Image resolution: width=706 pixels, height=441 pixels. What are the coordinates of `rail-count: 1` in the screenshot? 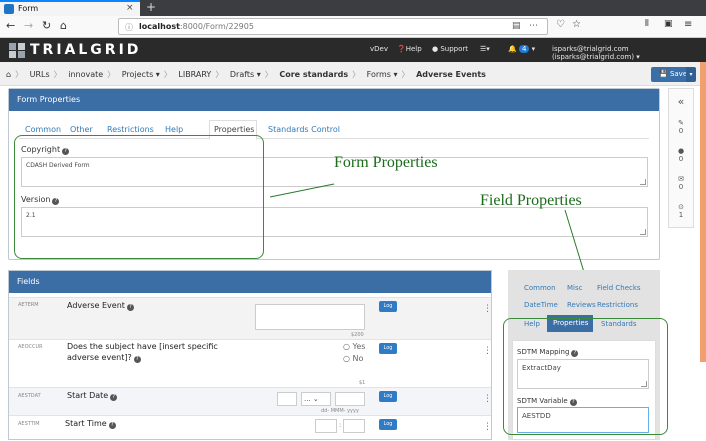 It's located at (681, 215).